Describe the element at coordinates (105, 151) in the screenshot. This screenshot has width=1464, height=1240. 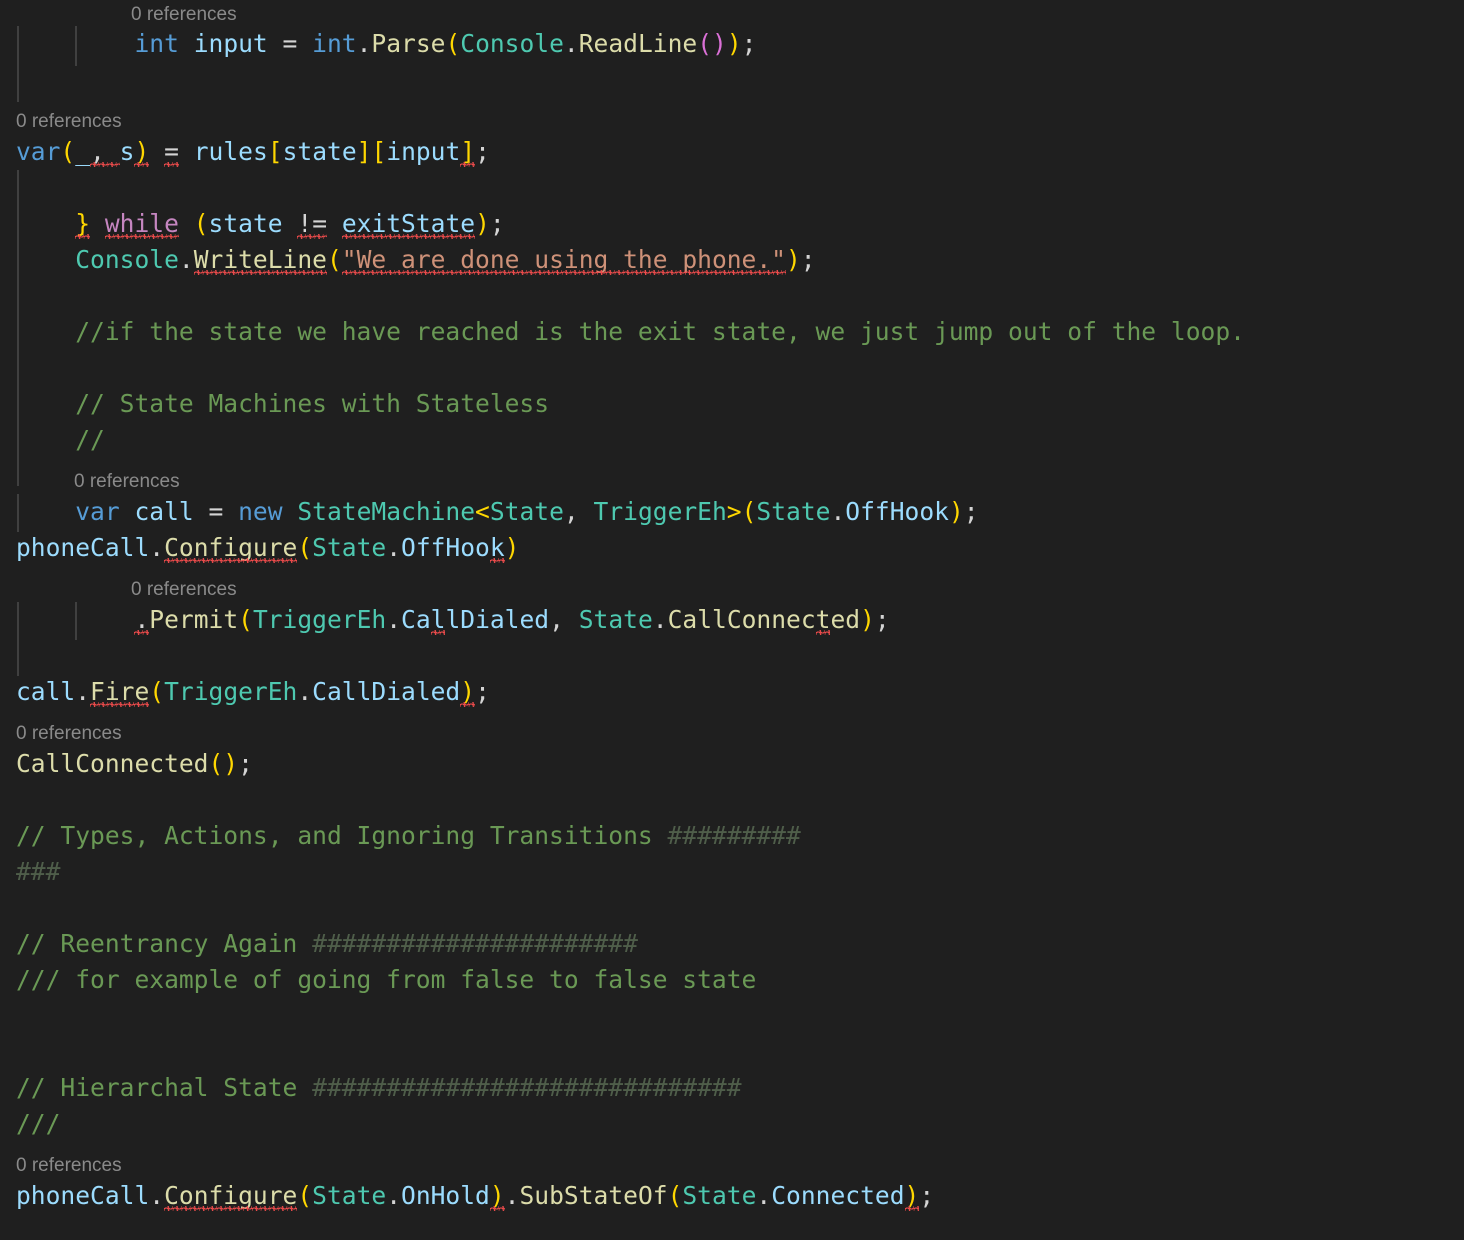
I see `error-squiggle-token: ,` at that location.